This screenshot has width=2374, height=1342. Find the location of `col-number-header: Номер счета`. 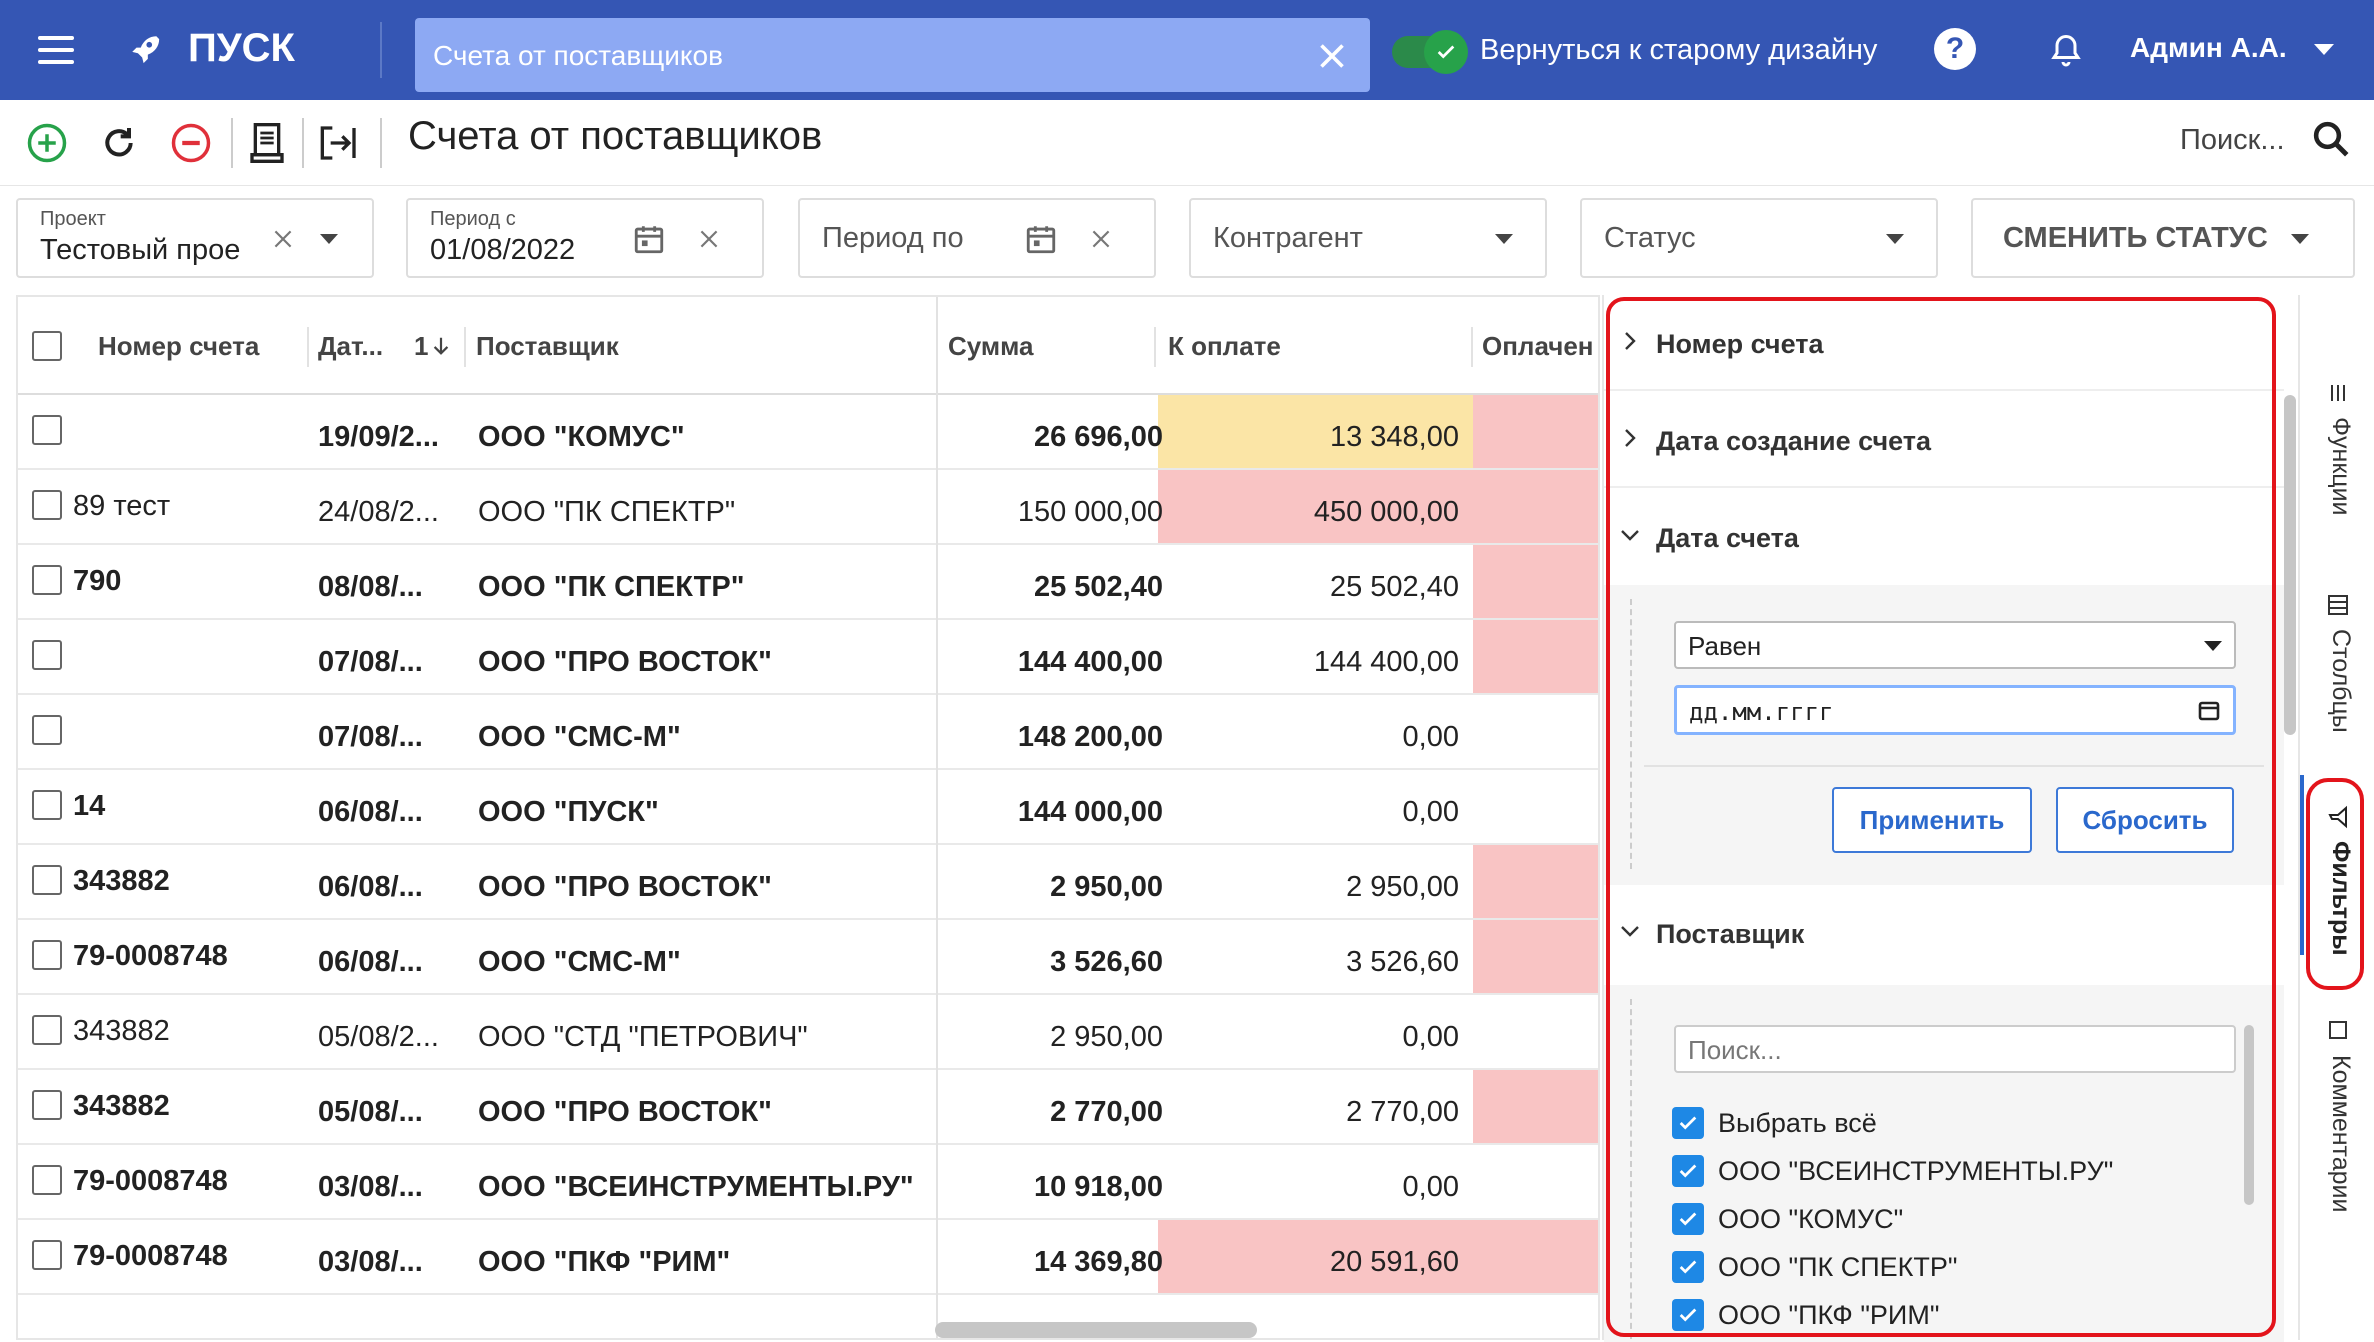

col-number-header: Номер счета is located at coordinates (178, 346).